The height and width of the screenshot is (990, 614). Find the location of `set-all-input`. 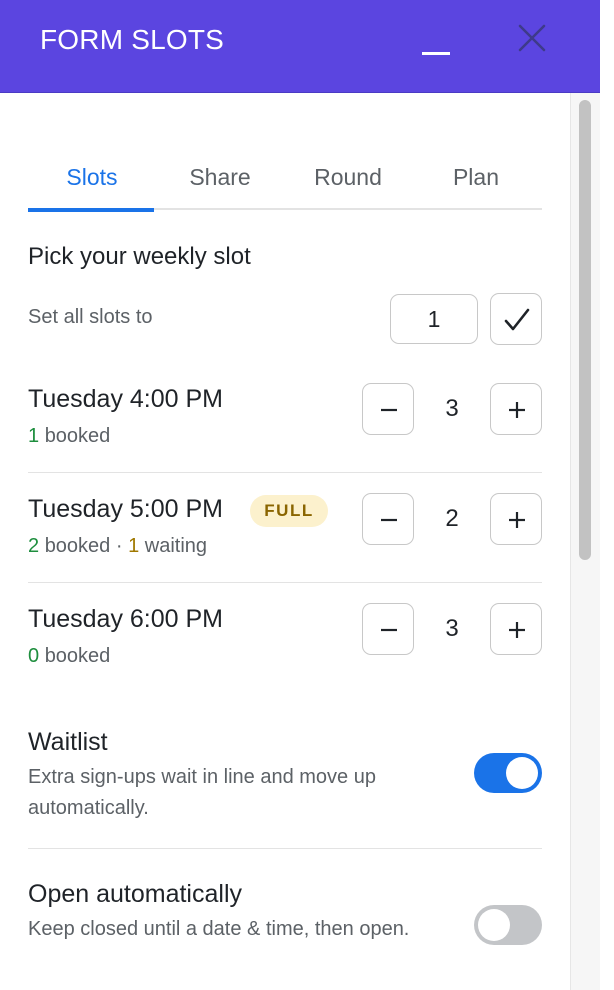

set-all-input is located at coordinates (434, 319).